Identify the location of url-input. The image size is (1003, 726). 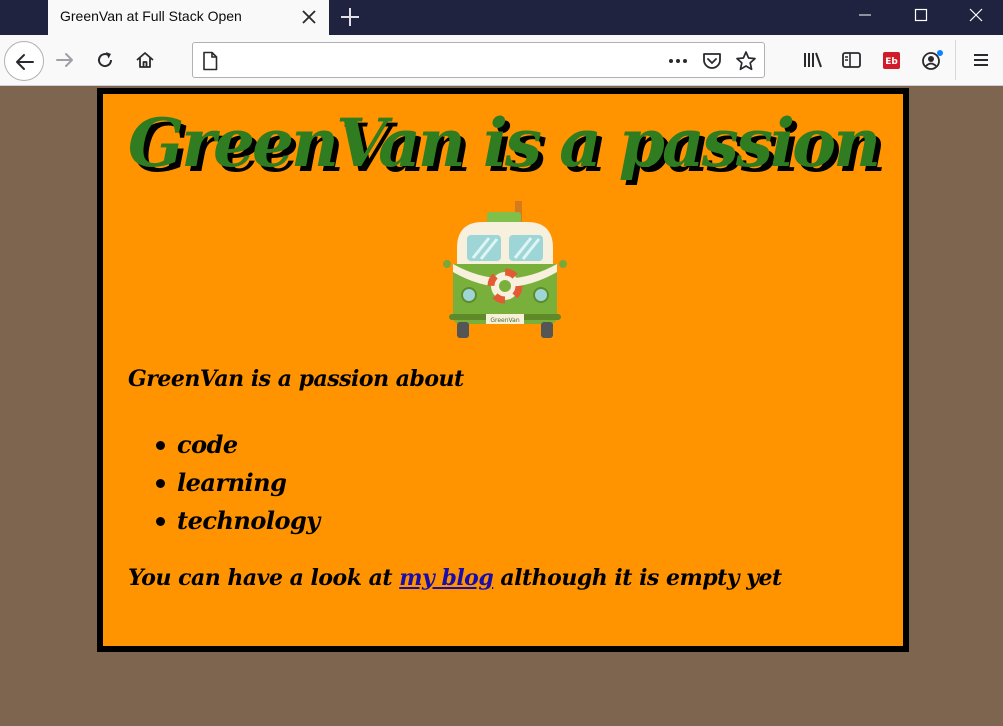
(433, 60).